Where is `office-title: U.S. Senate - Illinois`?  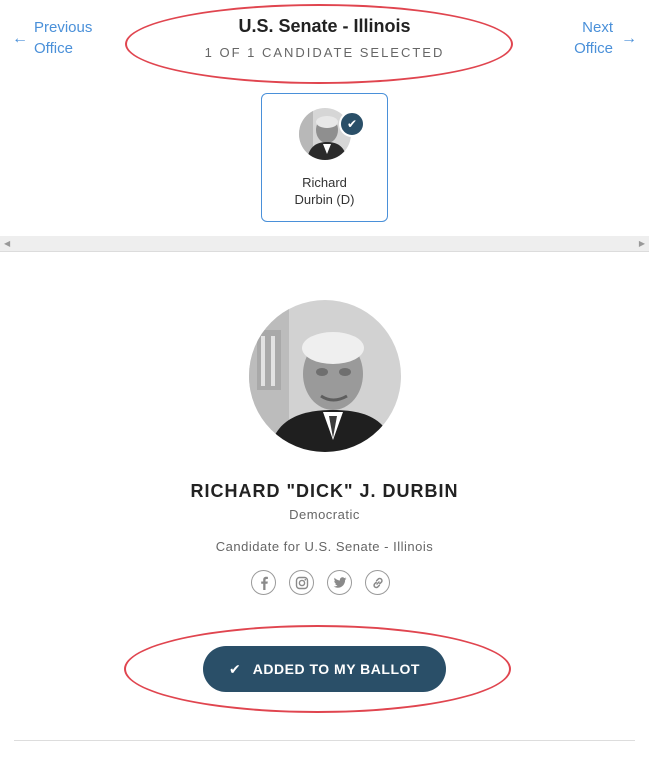 office-title: U.S. Senate - Illinois is located at coordinates (324, 26).